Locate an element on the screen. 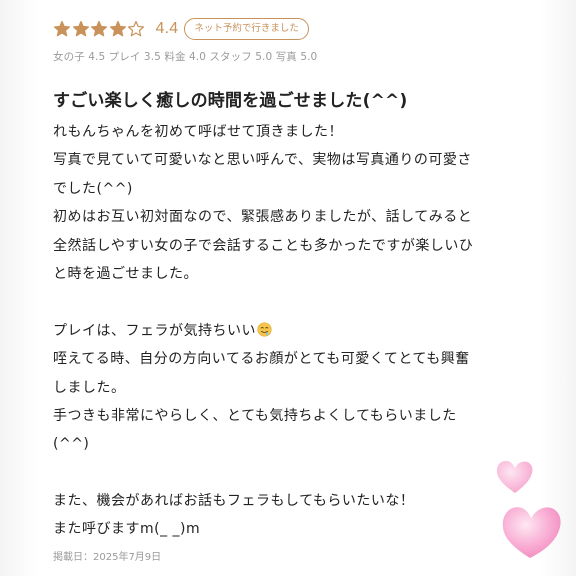 This screenshot has height=576, width=576. posted-date: 掲載日：2025年7月9日 is located at coordinates (107, 557).